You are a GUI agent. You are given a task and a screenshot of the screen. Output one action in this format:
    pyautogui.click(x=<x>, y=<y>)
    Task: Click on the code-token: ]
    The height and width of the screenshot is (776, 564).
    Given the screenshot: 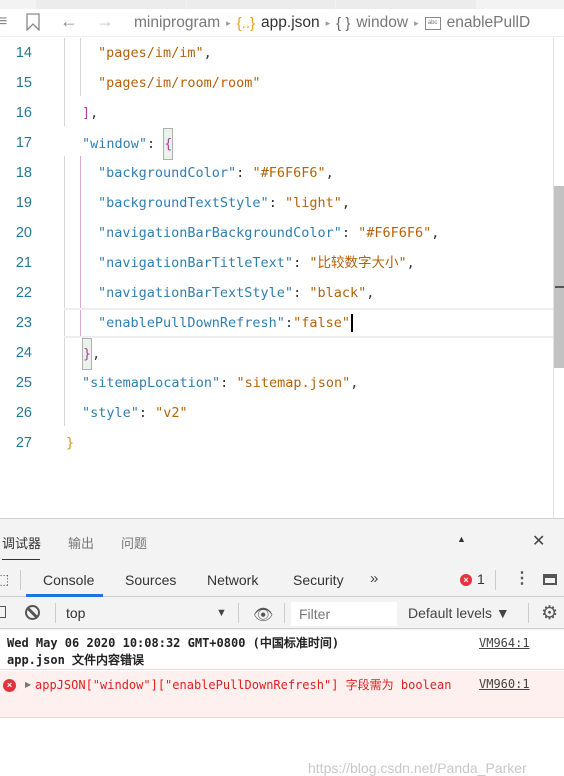 What is the action you would take?
    pyautogui.click(x=86, y=113)
    